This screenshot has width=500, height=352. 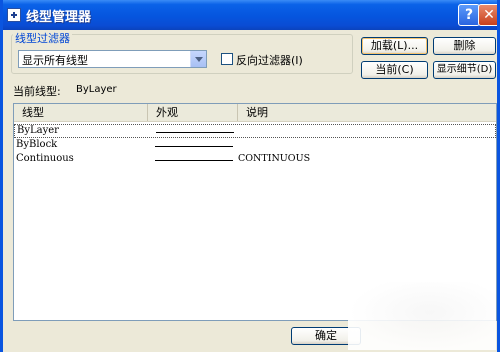 I want to click on linetype-name: ByLayer, so click(x=38, y=130).